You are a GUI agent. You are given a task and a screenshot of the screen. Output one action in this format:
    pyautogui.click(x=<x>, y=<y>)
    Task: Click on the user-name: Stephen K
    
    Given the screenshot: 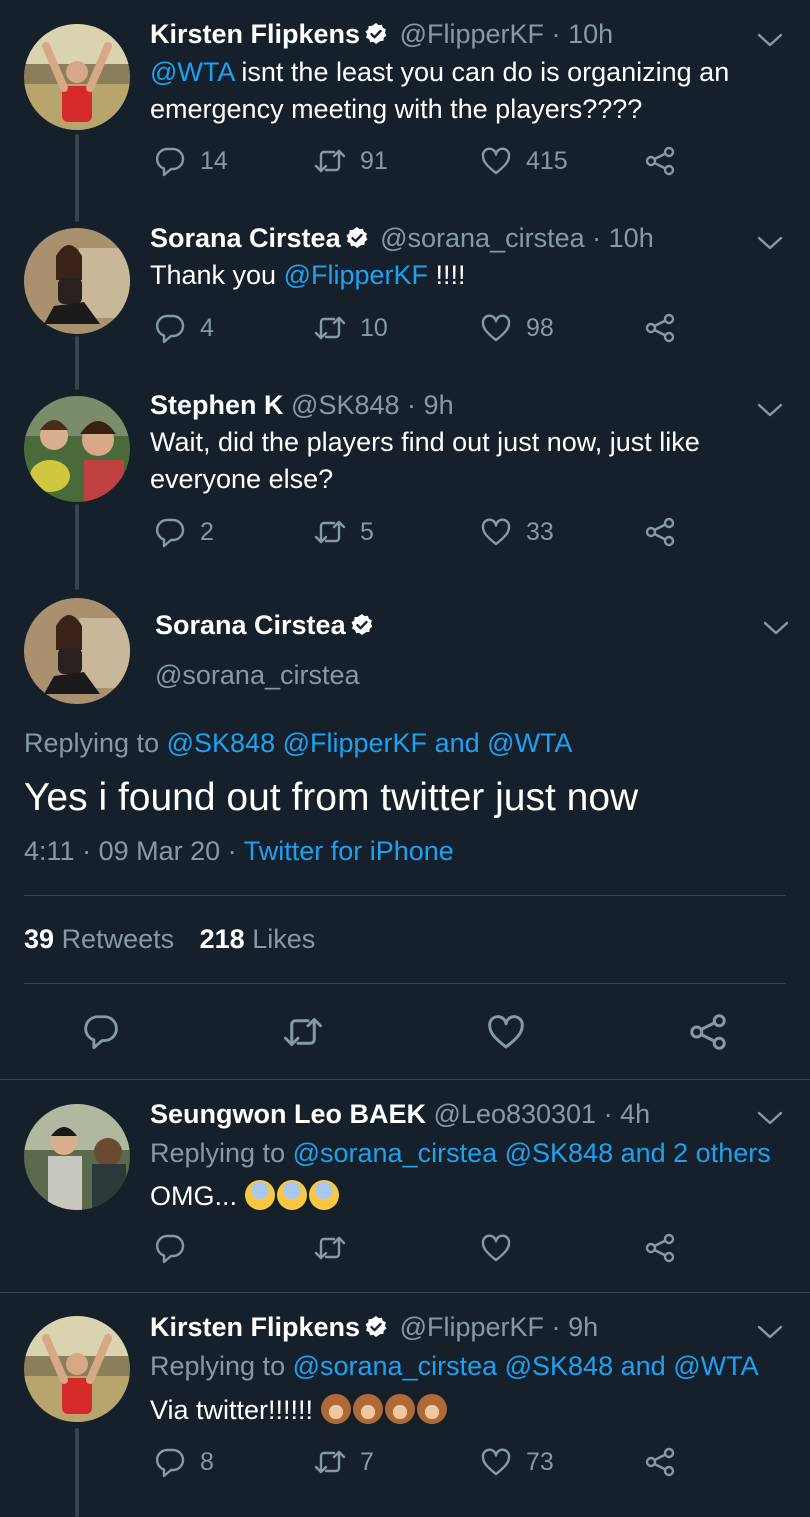 What is the action you would take?
    pyautogui.click(x=217, y=405)
    